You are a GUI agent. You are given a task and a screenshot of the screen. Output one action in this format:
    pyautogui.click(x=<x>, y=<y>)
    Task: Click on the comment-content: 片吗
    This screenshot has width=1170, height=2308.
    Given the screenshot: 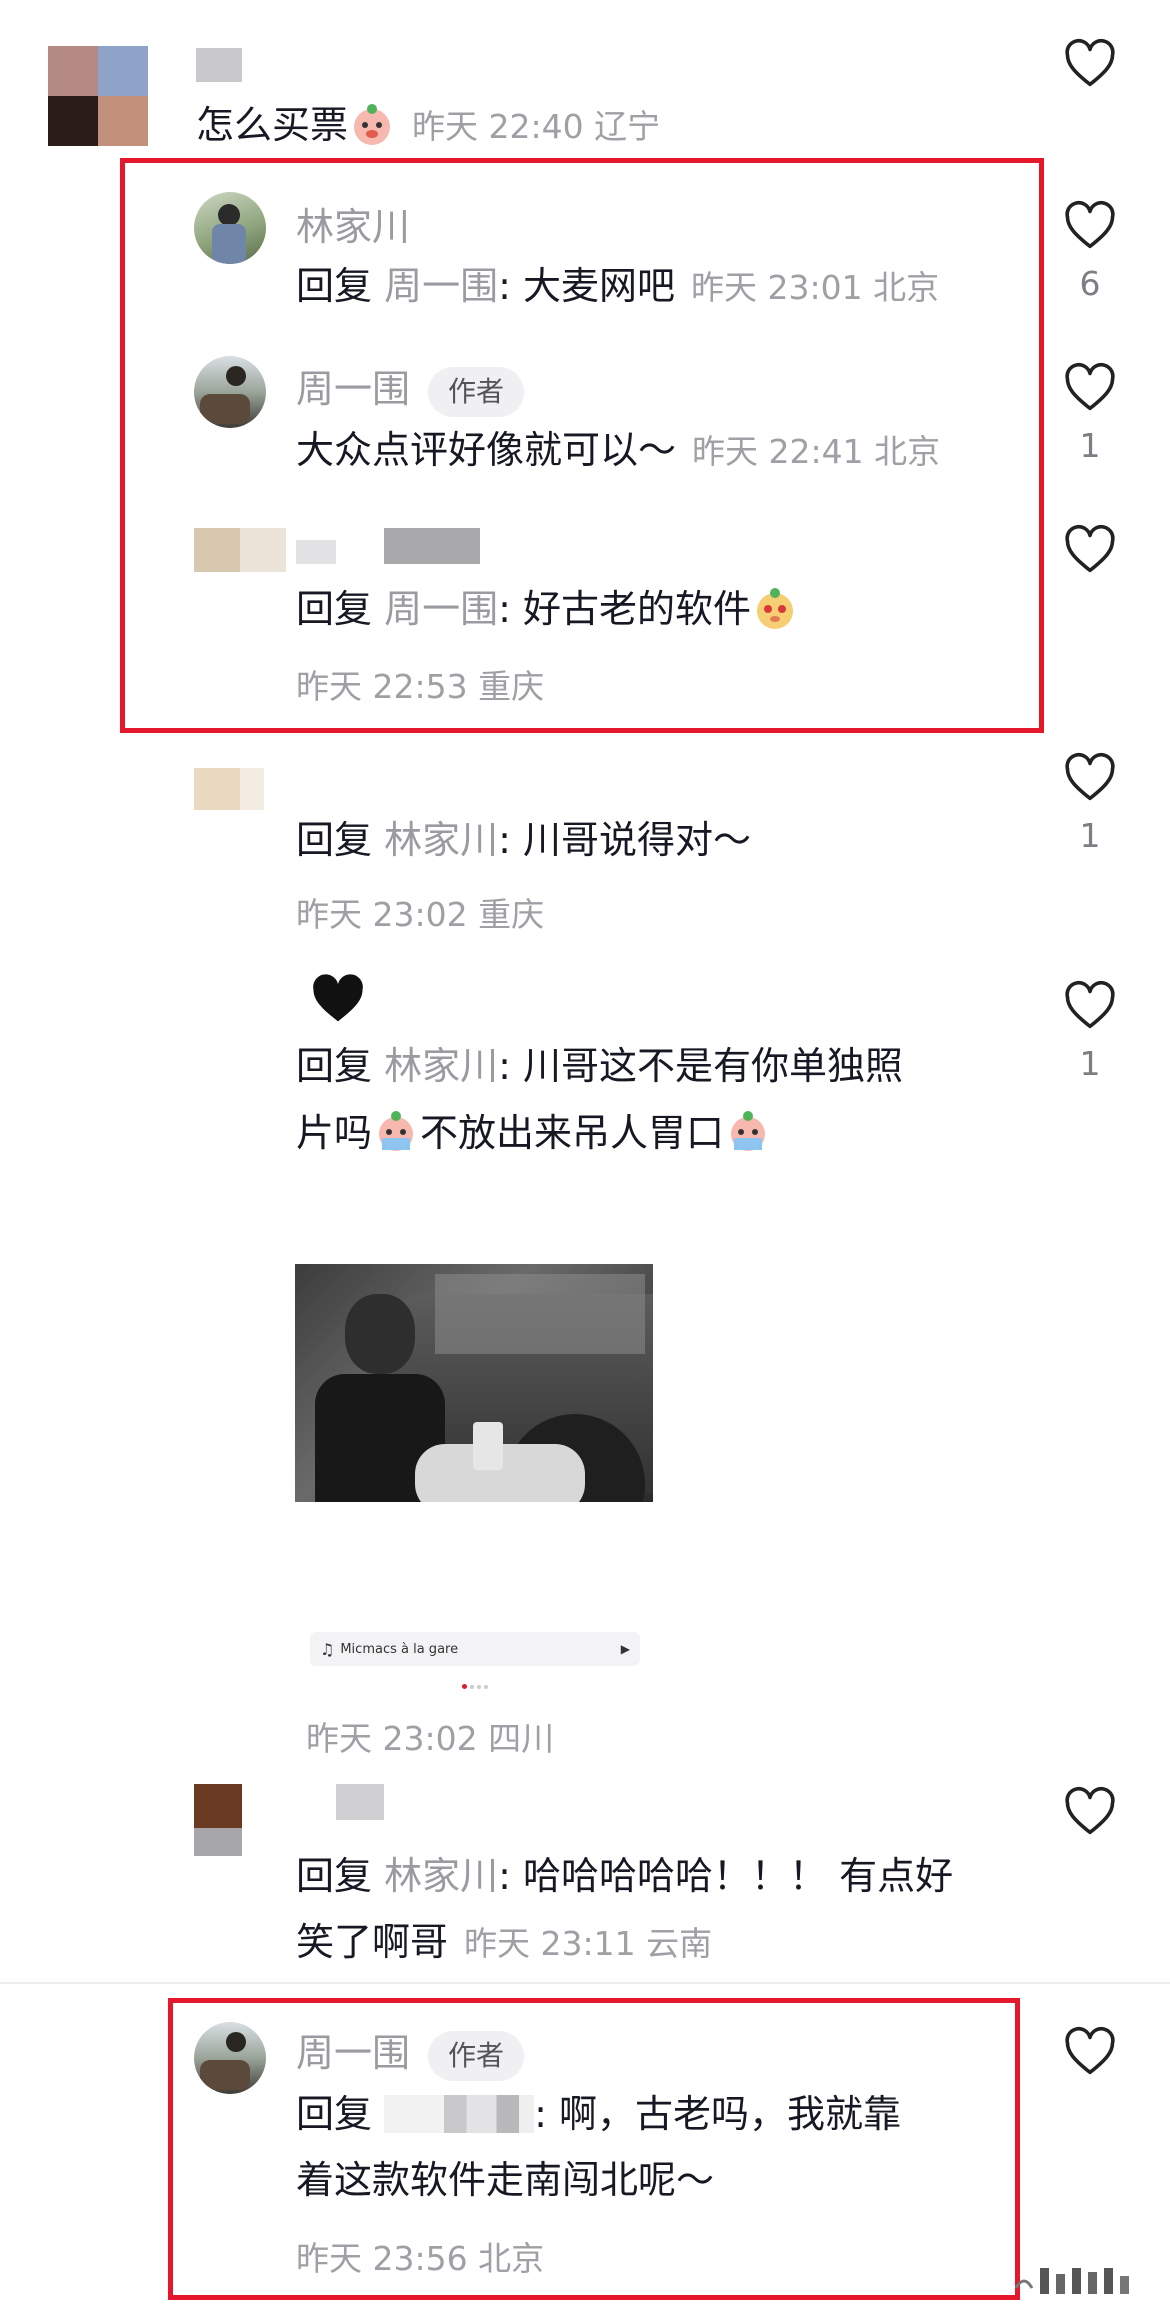 What is the action you would take?
    pyautogui.click(x=334, y=1133)
    